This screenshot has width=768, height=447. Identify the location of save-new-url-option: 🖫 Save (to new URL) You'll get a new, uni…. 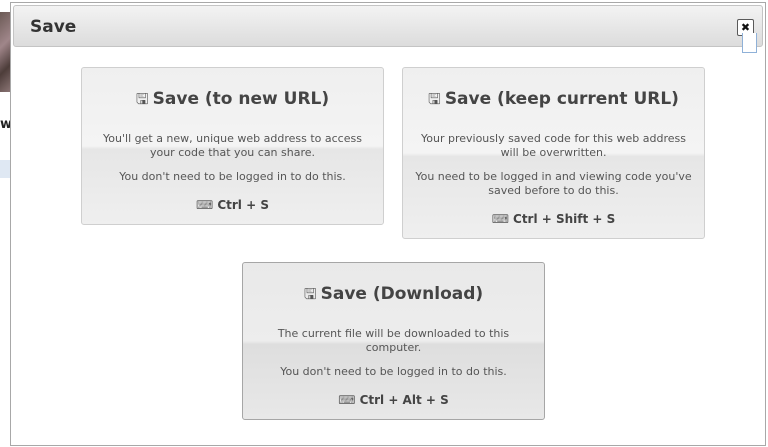
(232, 146).